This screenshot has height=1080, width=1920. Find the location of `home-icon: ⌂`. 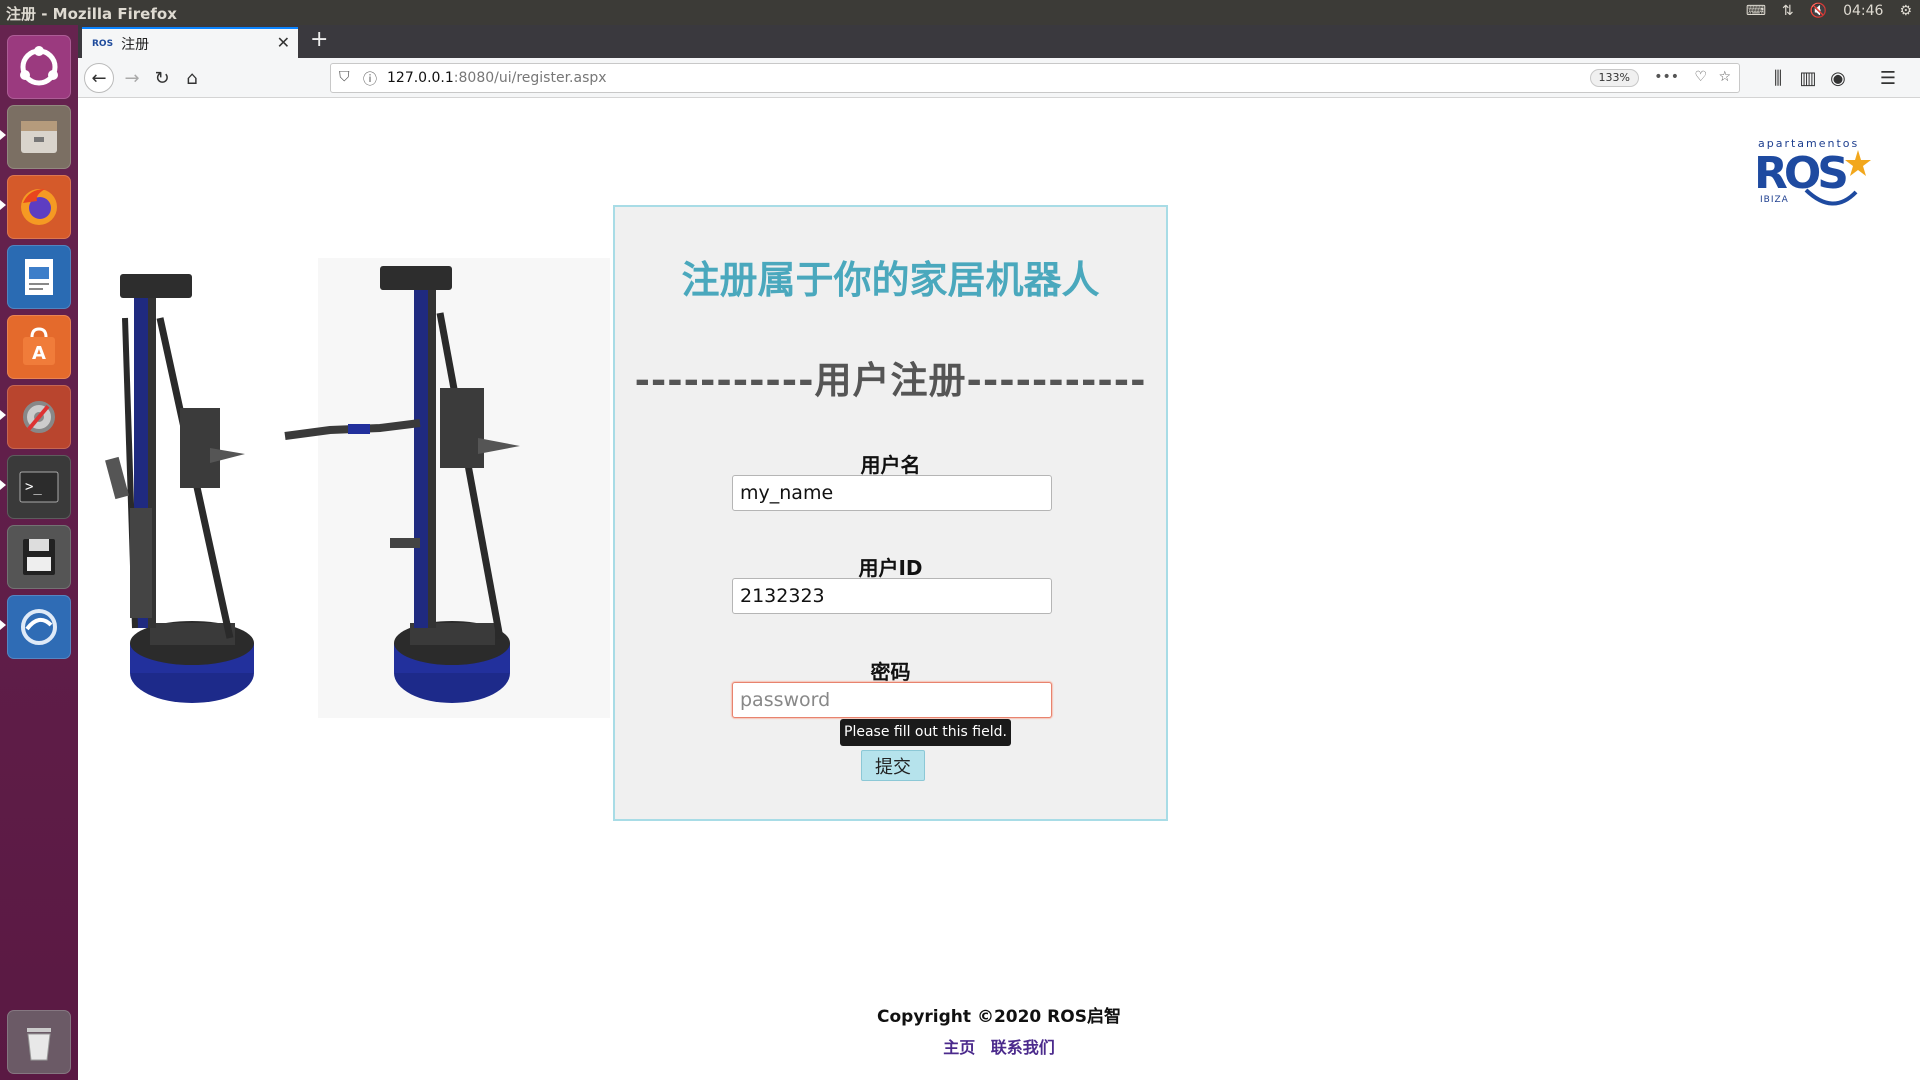

home-icon: ⌂ is located at coordinates (192, 78).